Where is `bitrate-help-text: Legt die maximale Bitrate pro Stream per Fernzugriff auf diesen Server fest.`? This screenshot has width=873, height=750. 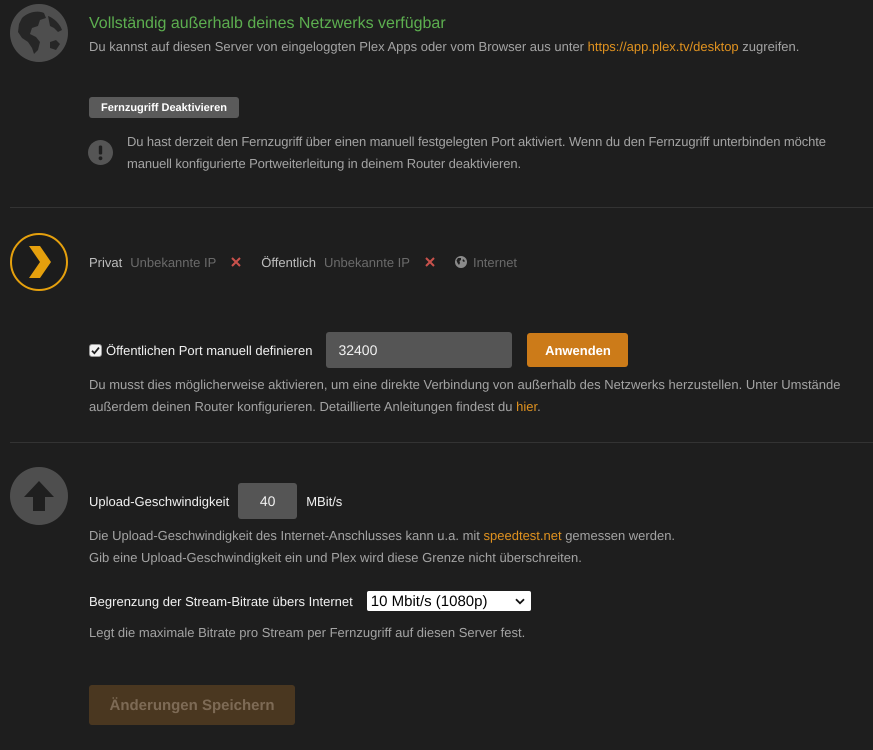
bitrate-help-text: Legt die maximale Bitrate pro Stream per Fernzugriff auf diesen Server fest. is located at coordinates (307, 633).